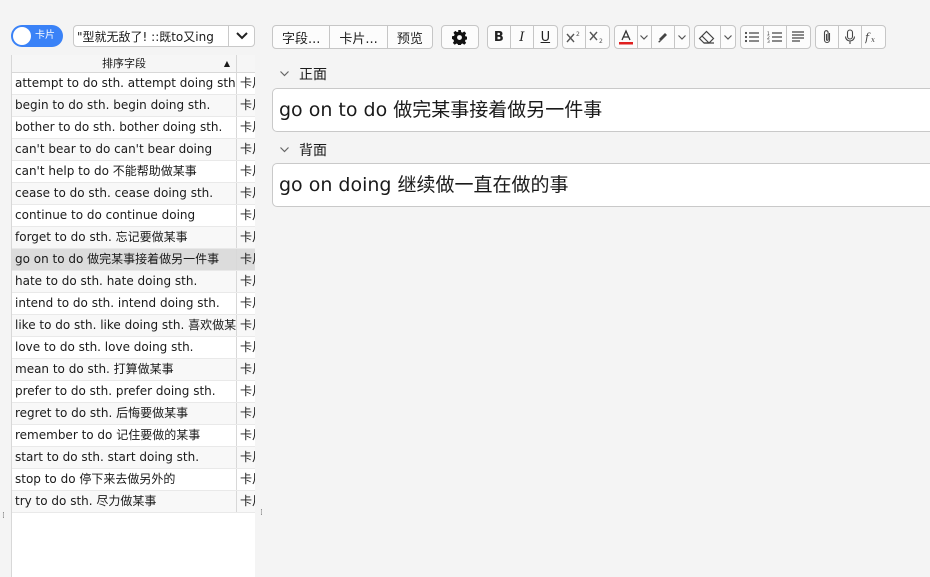  I want to click on table-row: attempt to do sth. attempt doing sth.卡片1, so click(133, 84).